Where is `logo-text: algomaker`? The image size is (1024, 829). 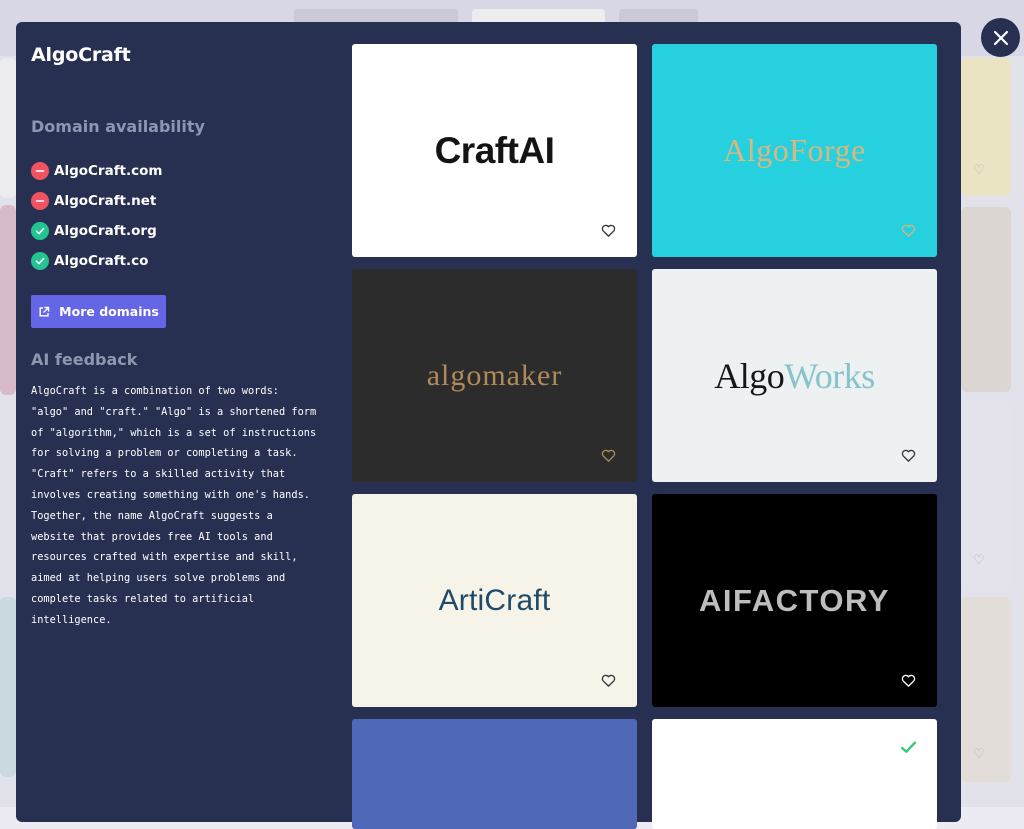
logo-text: algomaker is located at coordinates (494, 375).